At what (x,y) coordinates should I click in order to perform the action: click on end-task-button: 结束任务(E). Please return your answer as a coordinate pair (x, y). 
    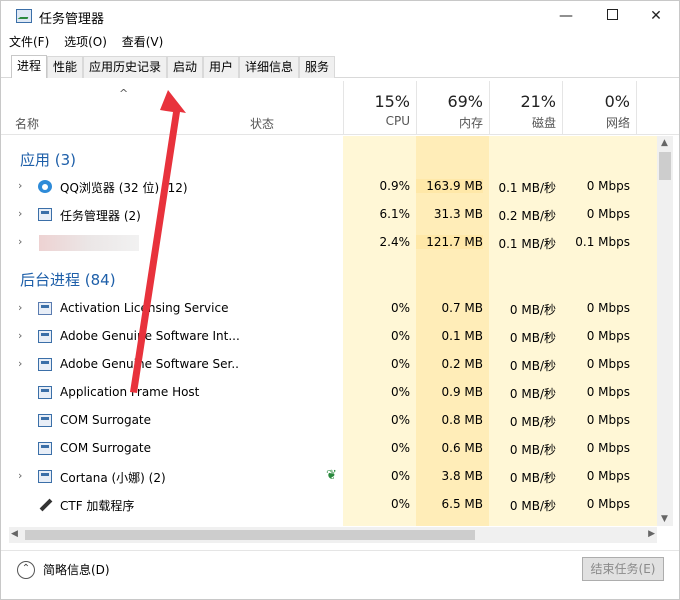
    Looking at the image, I should click on (623, 569).